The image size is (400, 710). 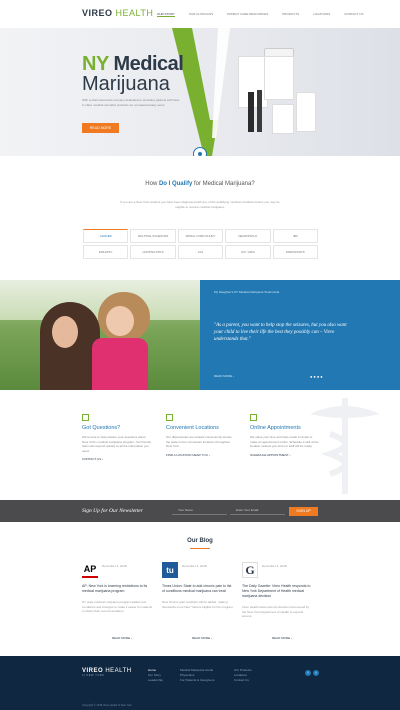 I want to click on gazette-logo-icon: G, so click(x=250, y=570).